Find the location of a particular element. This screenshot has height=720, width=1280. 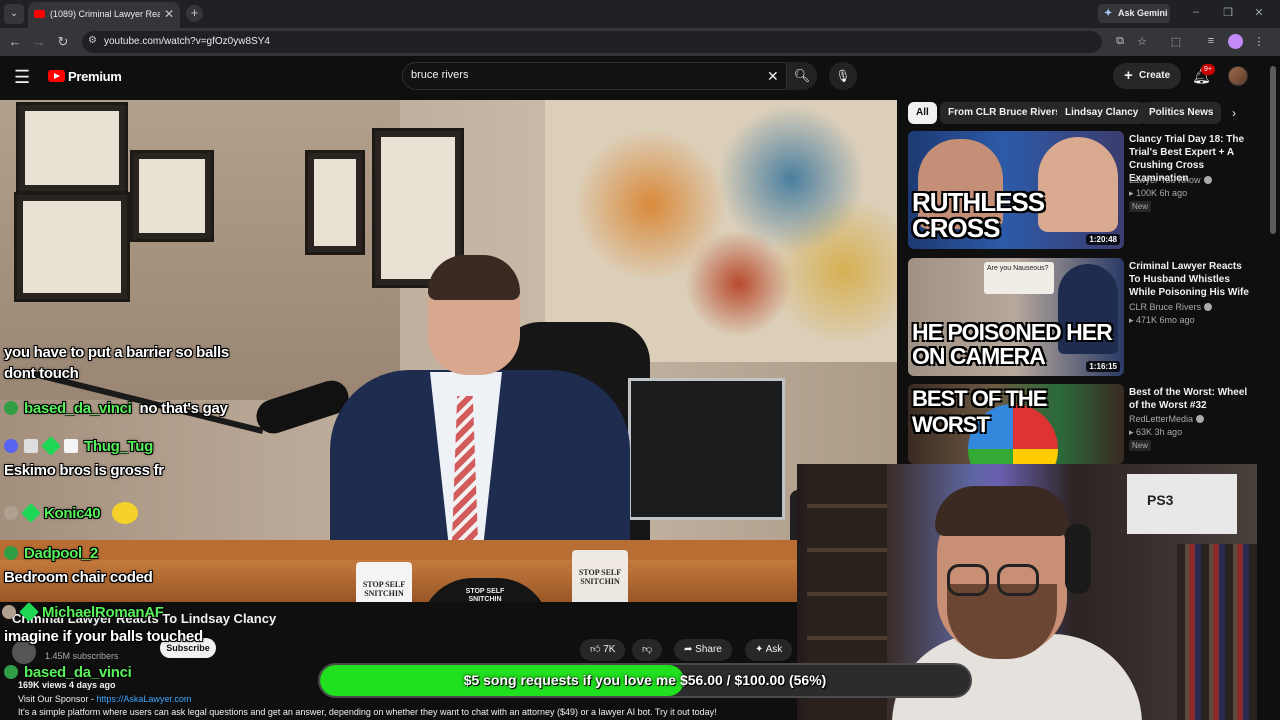

gemini-icon: ✦ is located at coordinates (1108, 13).